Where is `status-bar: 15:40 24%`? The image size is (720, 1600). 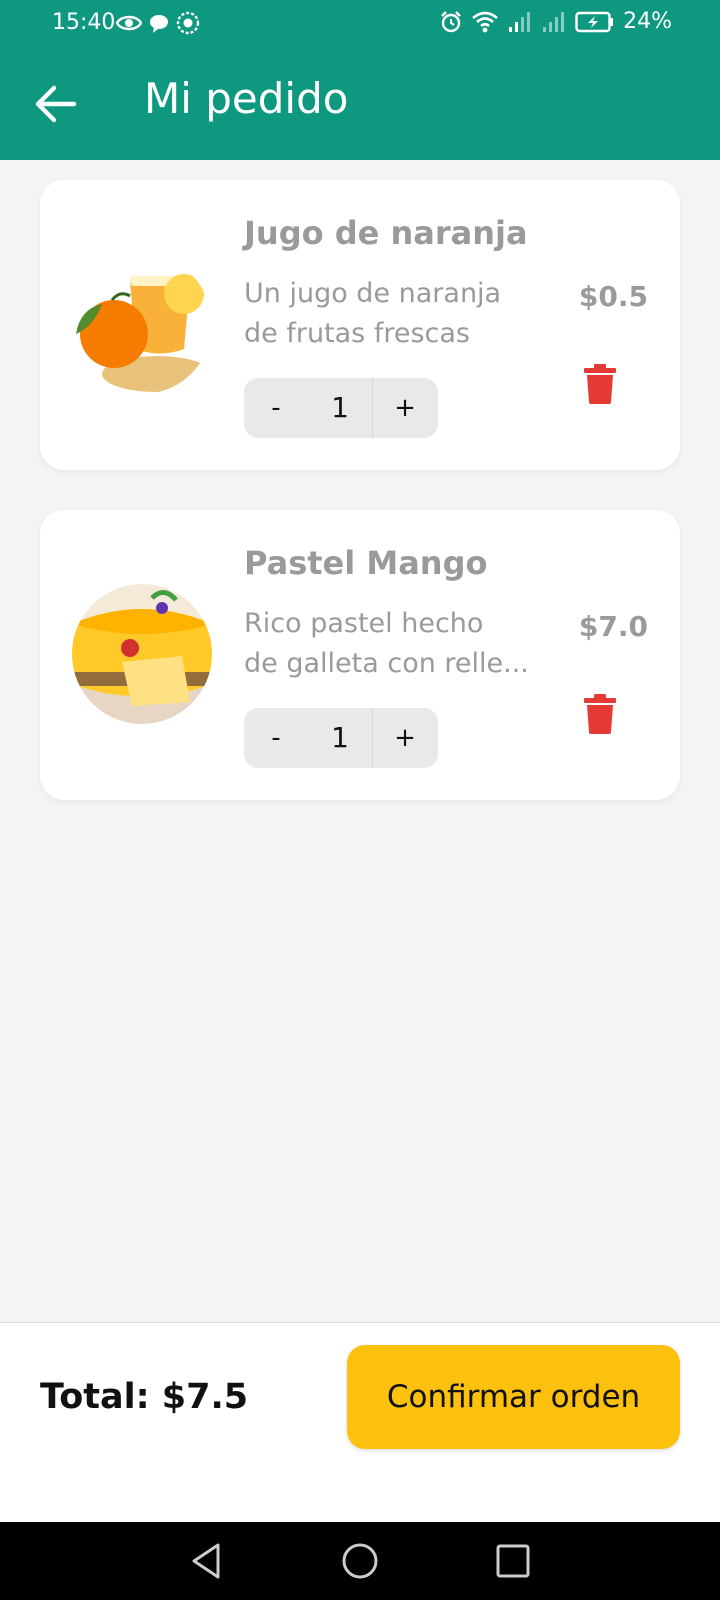 status-bar: 15:40 24% is located at coordinates (360, 24).